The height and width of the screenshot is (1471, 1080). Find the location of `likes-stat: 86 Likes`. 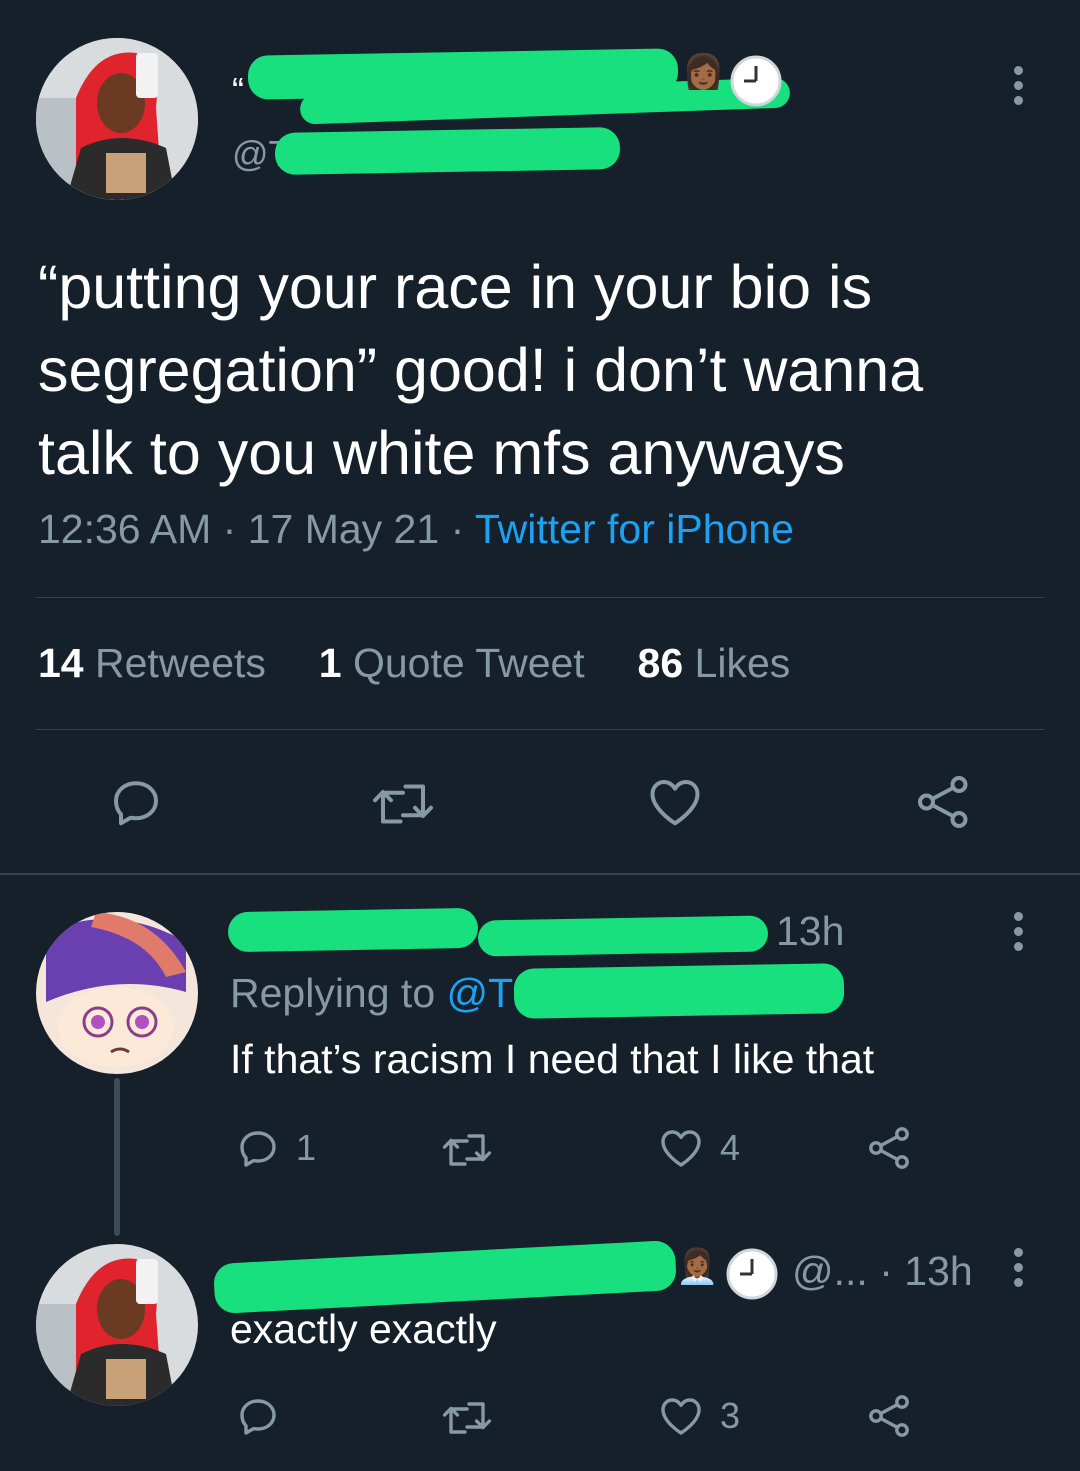

likes-stat: 86 Likes is located at coordinates (714, 663).